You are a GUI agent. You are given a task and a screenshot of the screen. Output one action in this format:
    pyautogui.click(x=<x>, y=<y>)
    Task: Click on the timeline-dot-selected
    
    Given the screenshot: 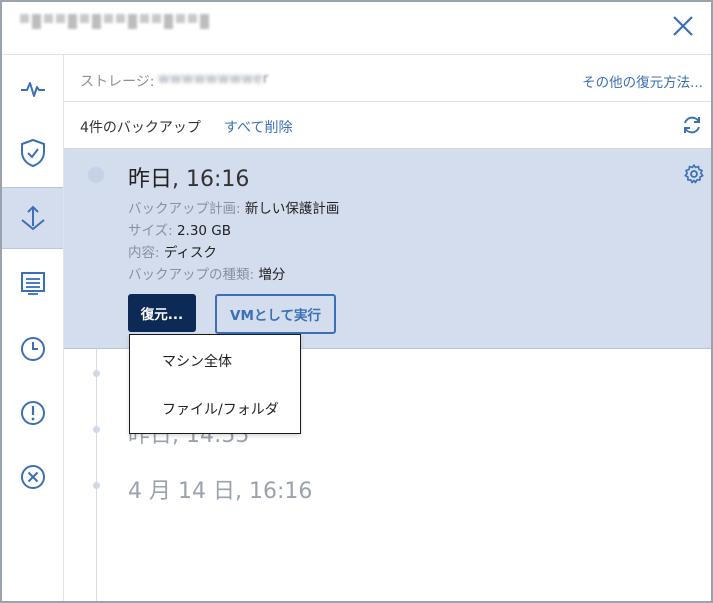 What is the action you would take?
    pyautogui.click(x=96, y=175)
    